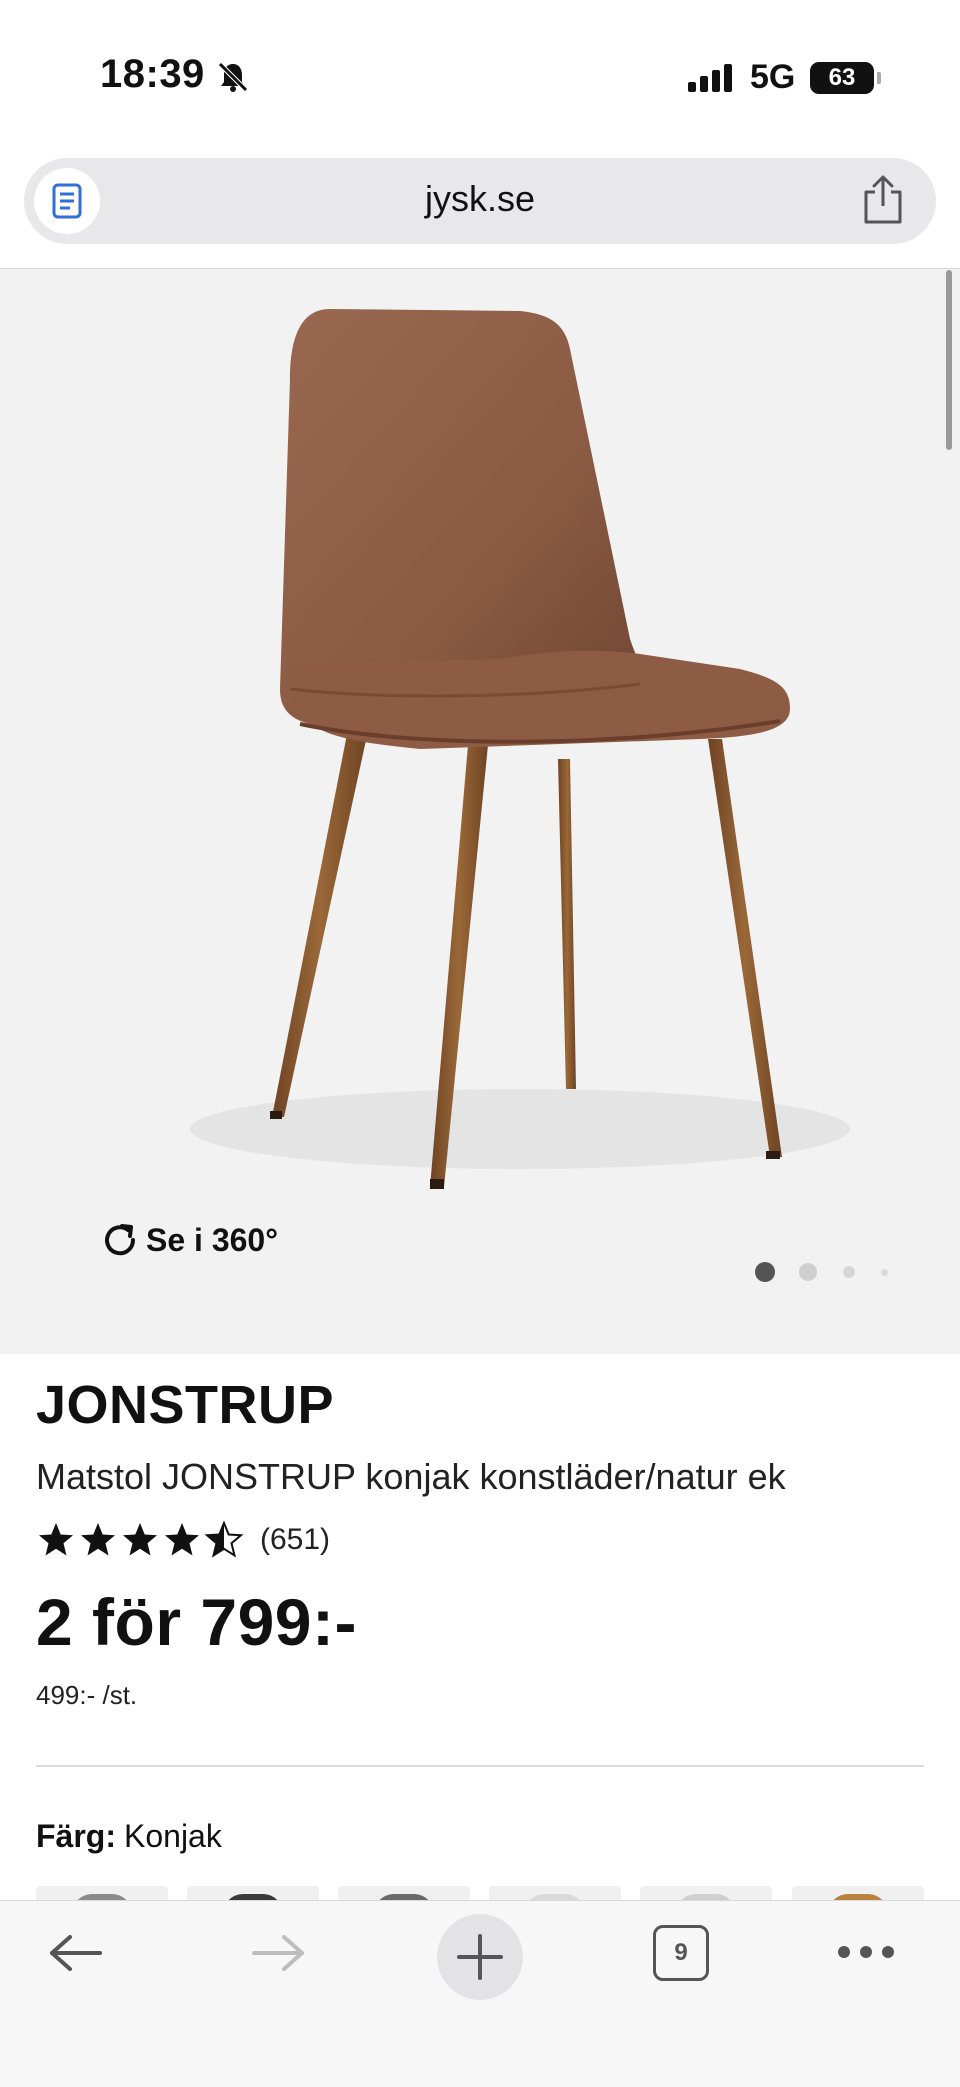  What do you see at coordinates (152, 74) in the screenshot?
I see `status-time: 18:39` at bounding box center [152, 74].